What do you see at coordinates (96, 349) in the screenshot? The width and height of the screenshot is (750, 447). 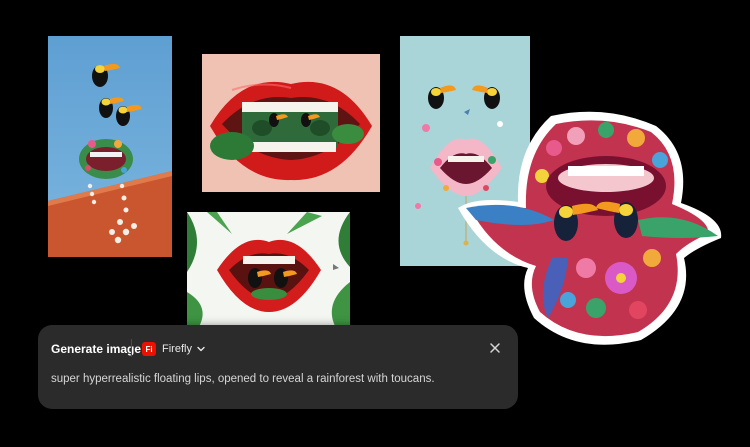 I see `panel-title: Generate image` at bounding box center [96, 349].